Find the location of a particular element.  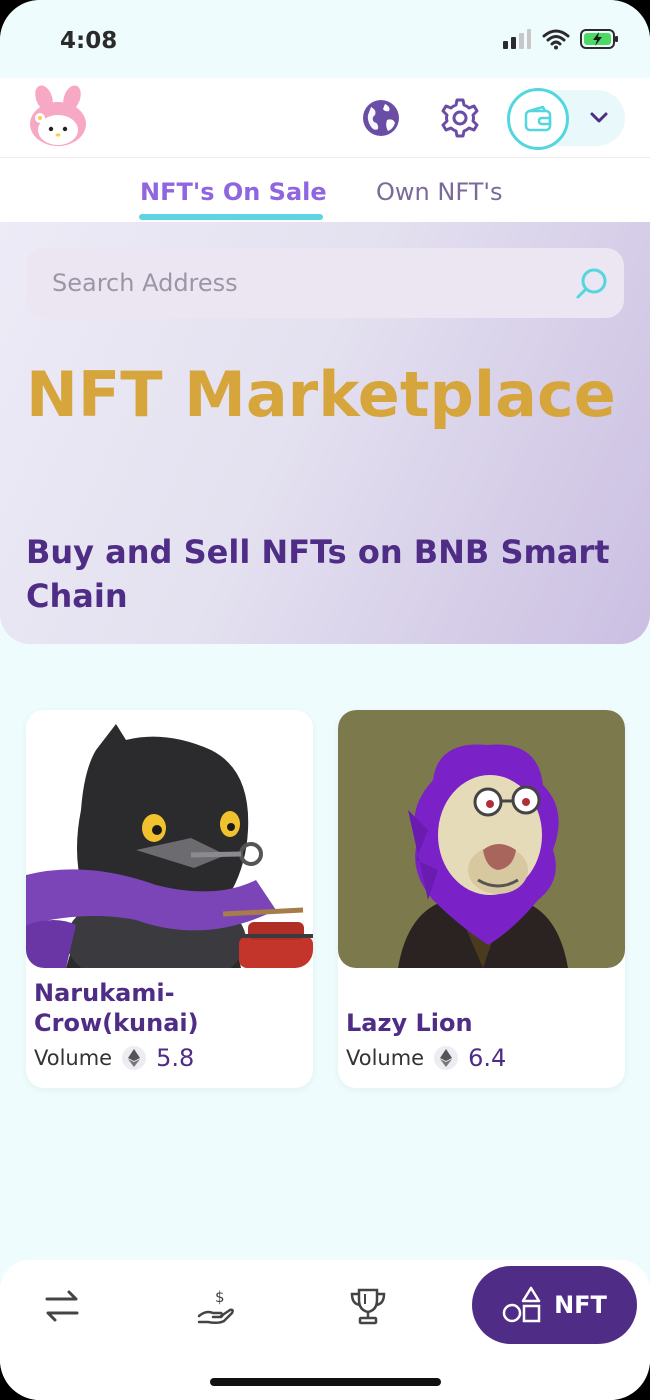

nft-name: Narukami-Crow(kunai) is located at coordinates (116, 1008).